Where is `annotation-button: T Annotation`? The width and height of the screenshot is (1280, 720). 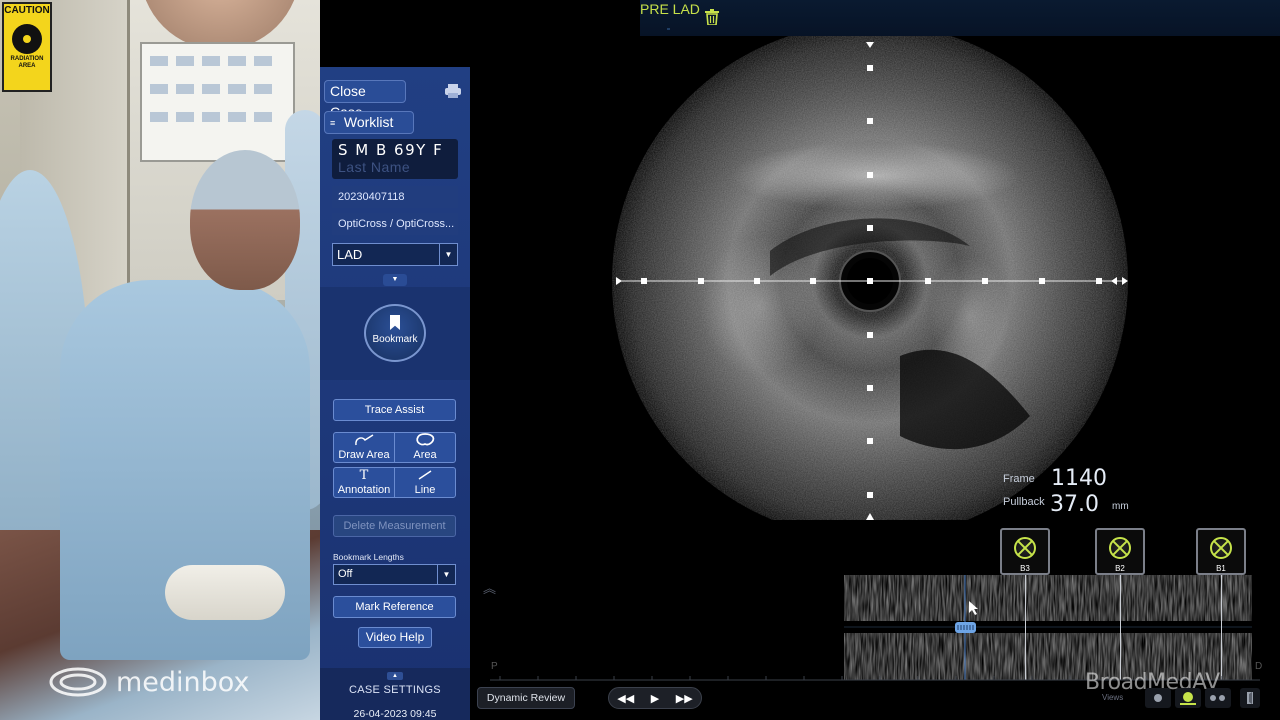 annotation-button: T Annotation is located at coordinates (364, 482).